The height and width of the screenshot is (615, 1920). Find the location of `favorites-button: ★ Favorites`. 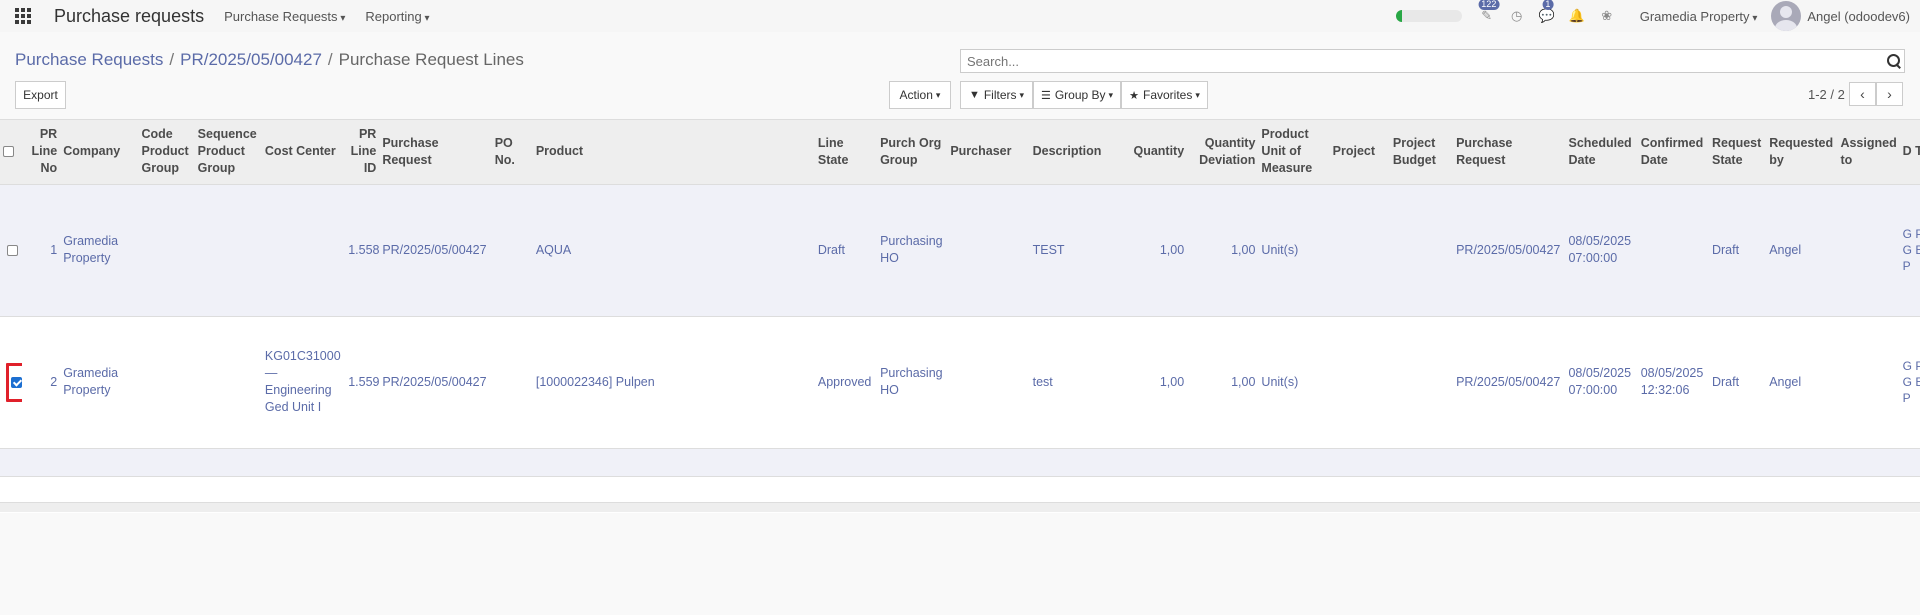

favorites-button: ★ Favorites is located at coordinates (1164, 95).